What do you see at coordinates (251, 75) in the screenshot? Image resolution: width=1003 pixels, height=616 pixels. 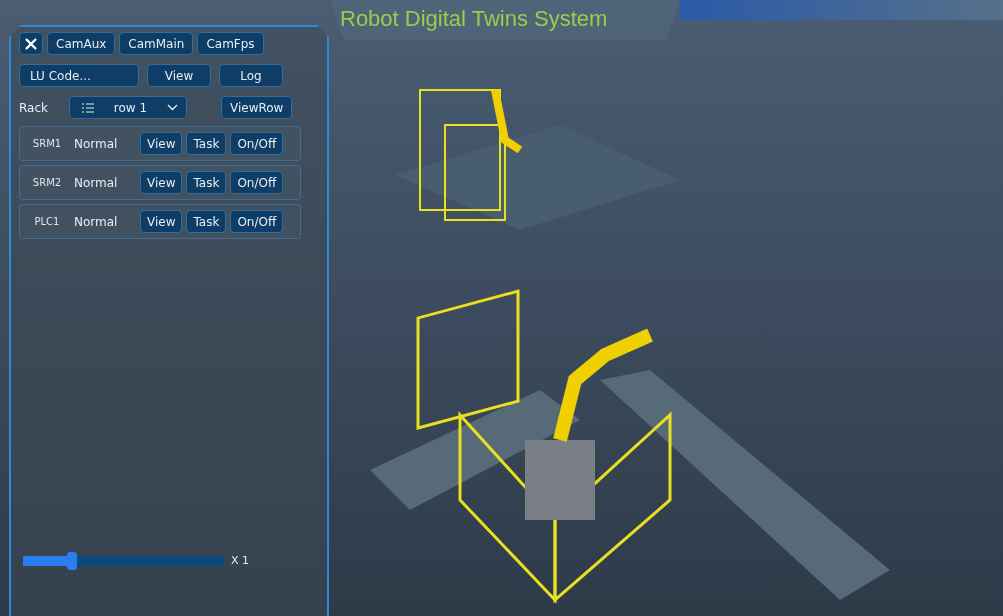 I see `log-button: Log` at bounding box center [251, 75].